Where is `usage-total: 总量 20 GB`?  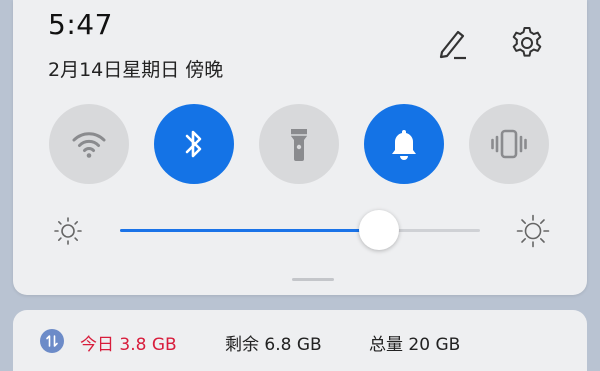 usage-total: 总量 20 GB is located at coordinates (415, 345).